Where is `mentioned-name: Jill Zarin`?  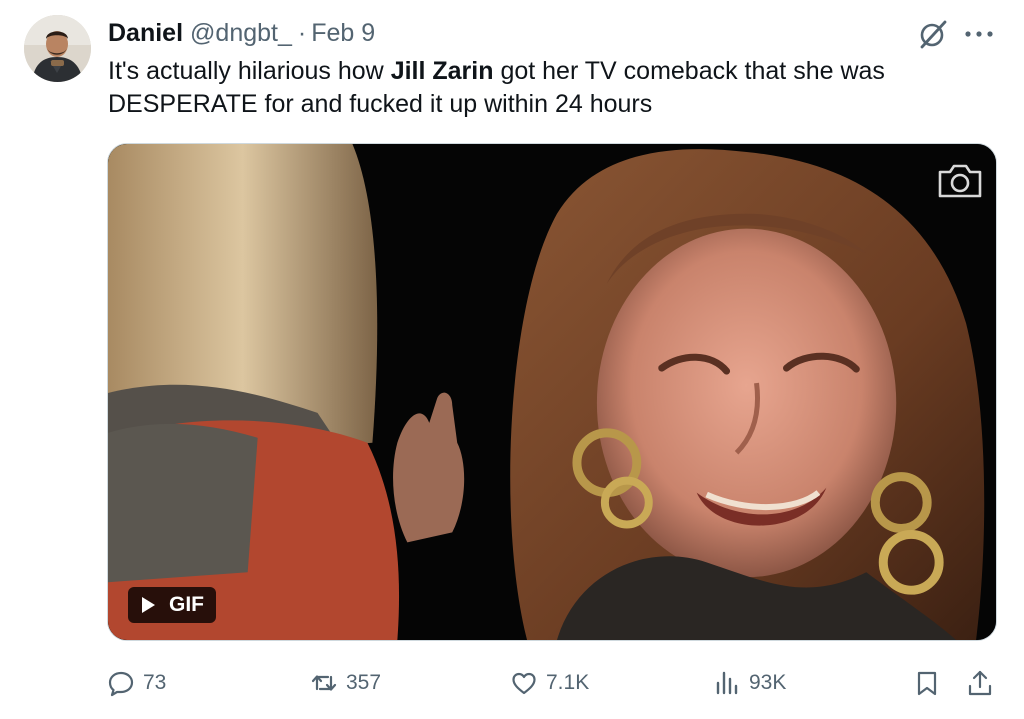
mentioned-name: Jill Zarin is located at coordinates (442, 71).